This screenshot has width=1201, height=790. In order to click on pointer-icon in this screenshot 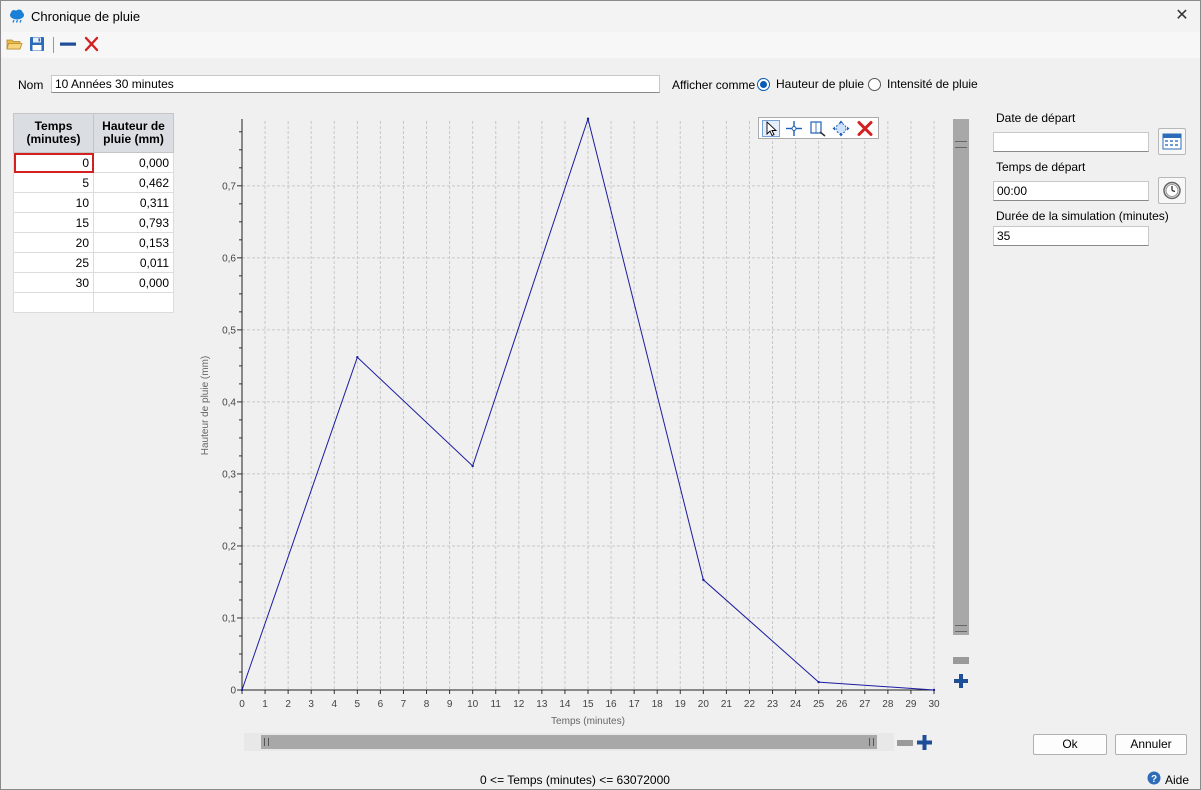, I will do `click(771, 128)`.